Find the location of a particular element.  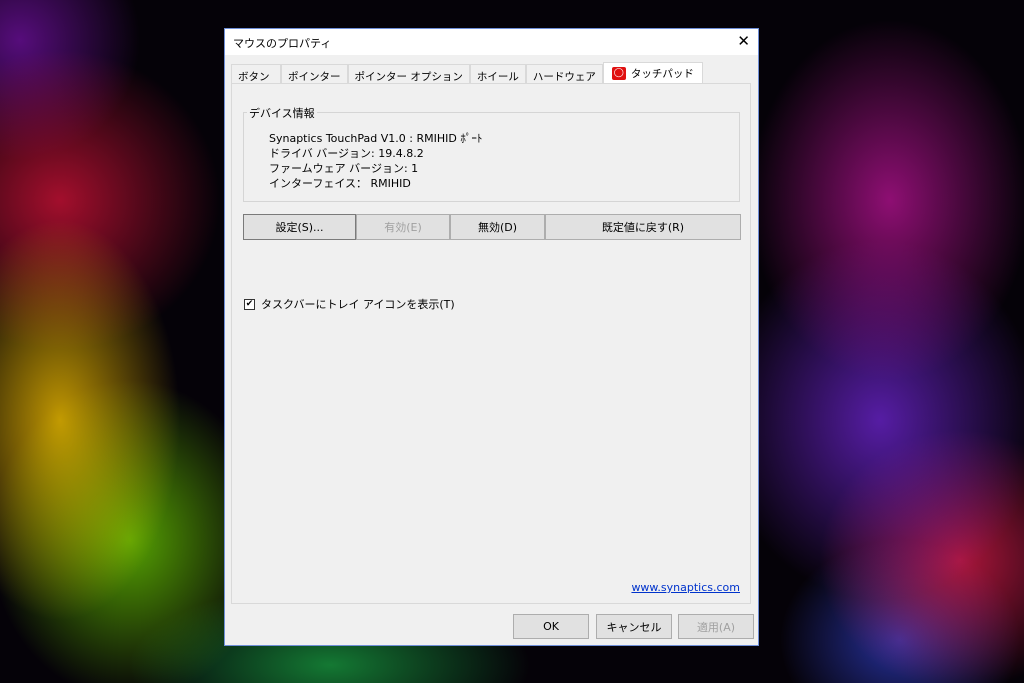

tab-touchpad: ◯ タッチパッド is located at coordinates (652, 73).